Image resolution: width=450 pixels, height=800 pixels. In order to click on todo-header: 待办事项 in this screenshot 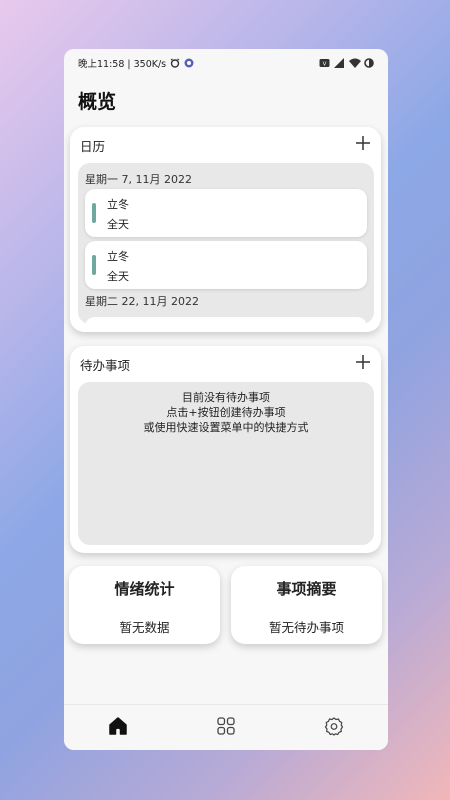, I will do `click(225, 364)`.